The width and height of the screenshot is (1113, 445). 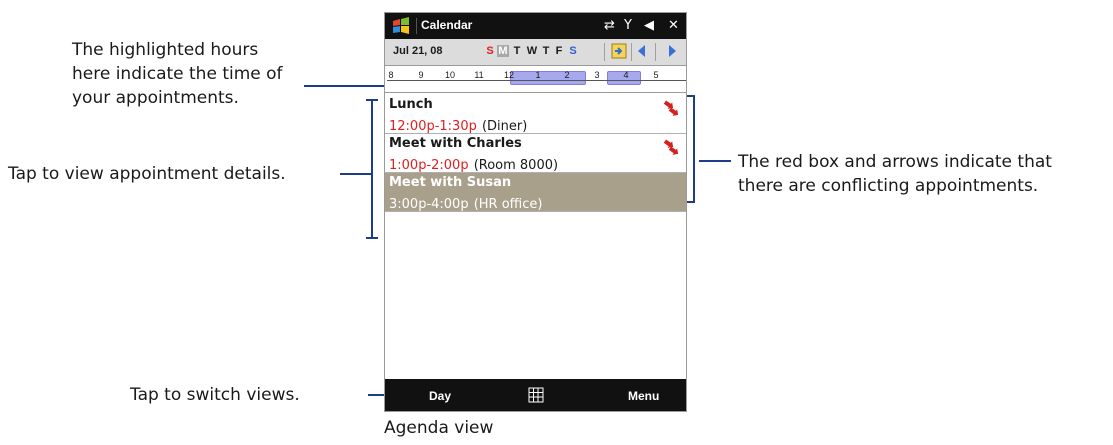 What do you see at coordinates (673, 25) in the screenshot?
I see `close-icon: ✕` at bounding box center [673, 25].